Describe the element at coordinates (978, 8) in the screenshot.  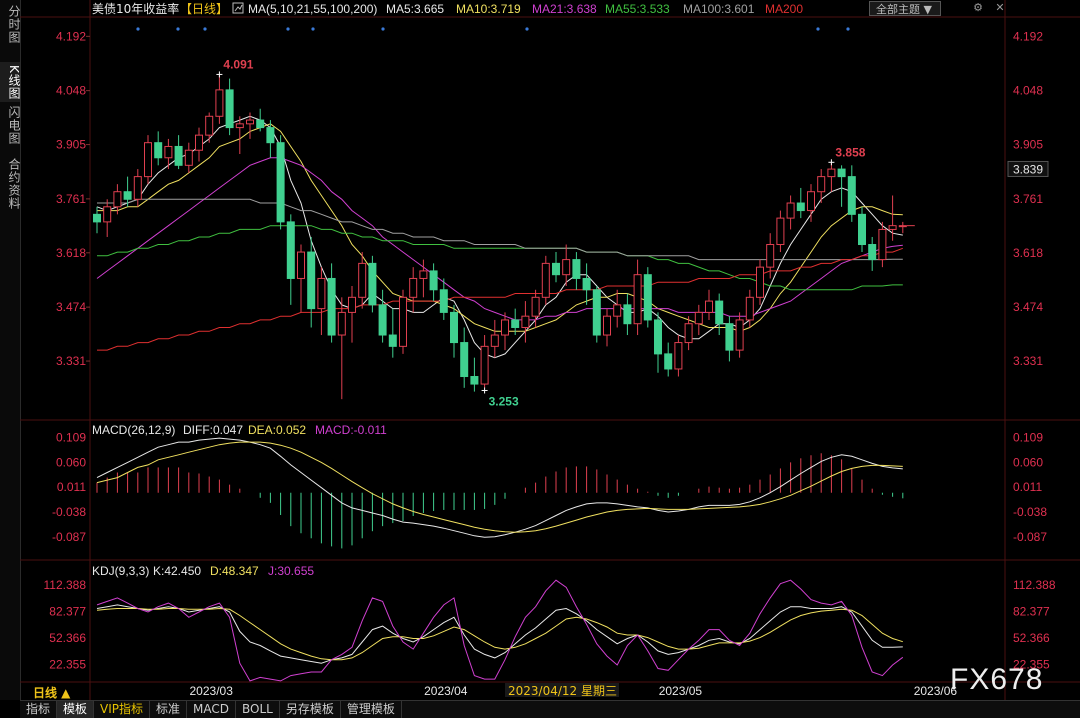
I see `settings-icon: ⚙` at that location.